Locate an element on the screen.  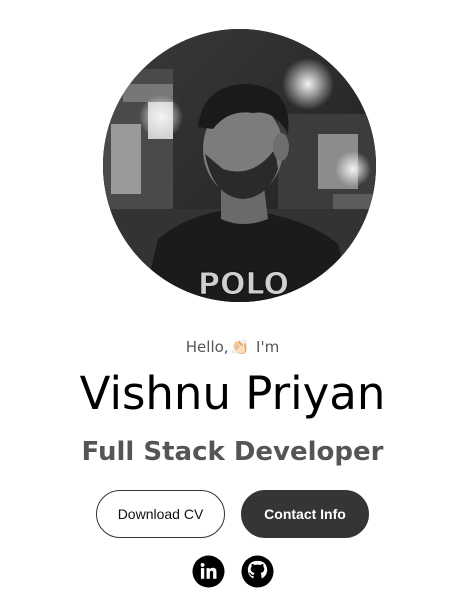
download-cv-button: Download CV is located at coordinates (160, 514).